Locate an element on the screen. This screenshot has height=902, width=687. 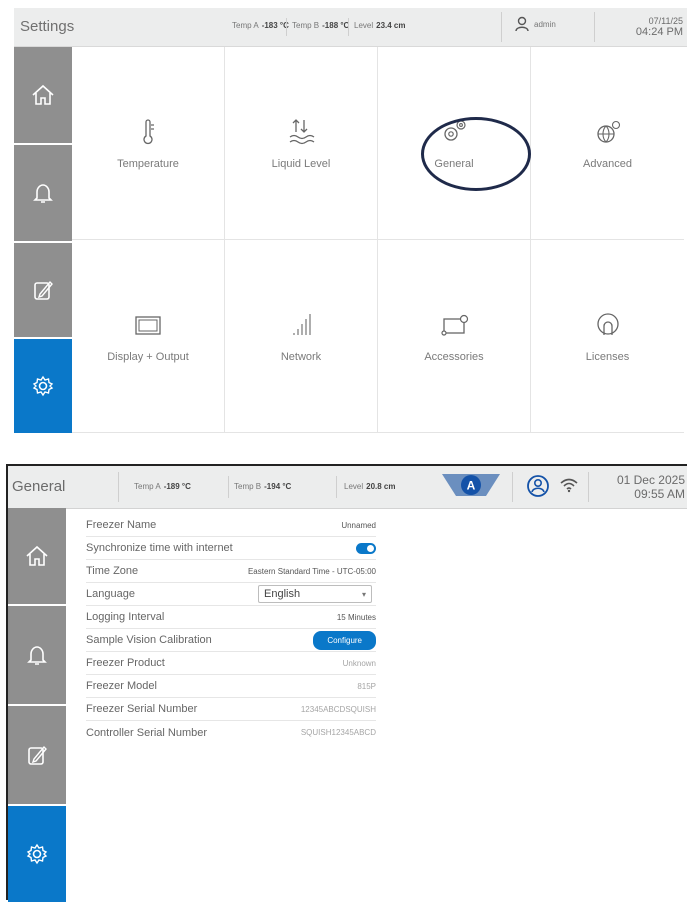
row-label: Freezer Serial Number is located at coordinates (142, 709).